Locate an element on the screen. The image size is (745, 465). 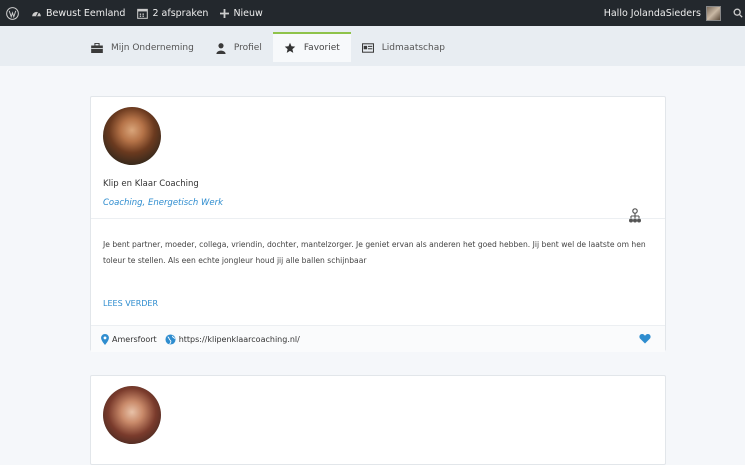
search-button is located at coordinates (736, 13).